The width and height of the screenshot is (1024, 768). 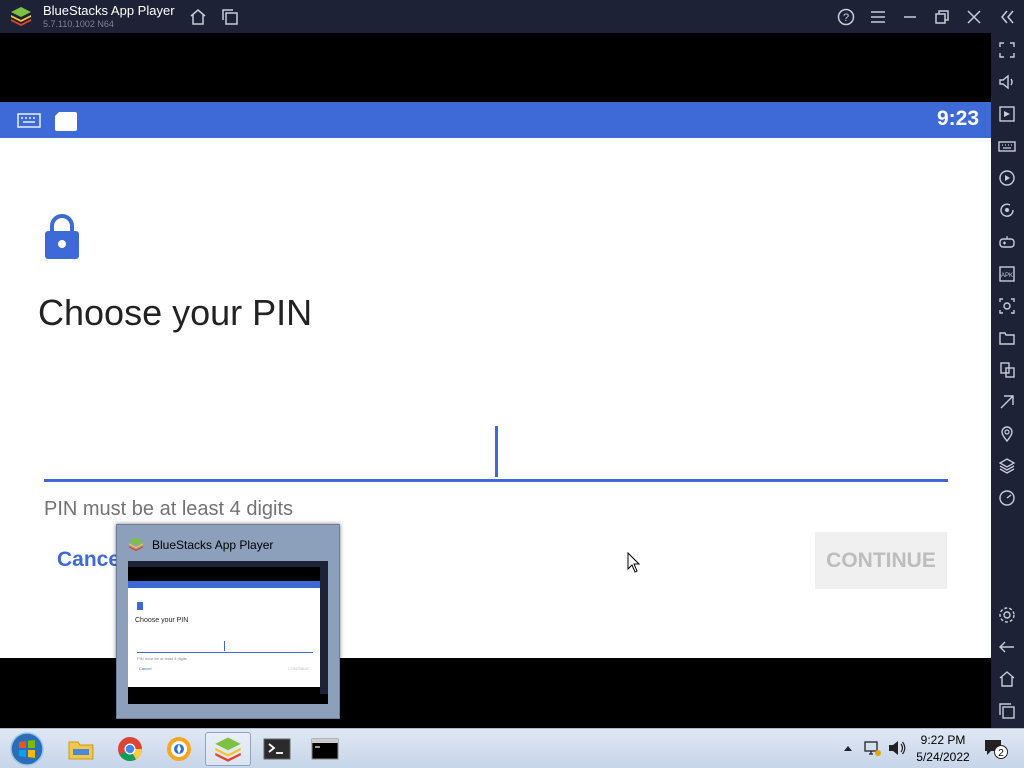 I want to click on start-button, so click(x=27, y=749).